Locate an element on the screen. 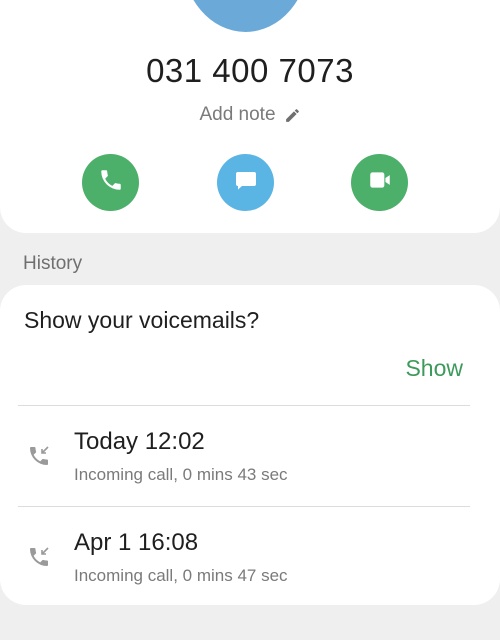  avatar is located at coordinates (245, 16).